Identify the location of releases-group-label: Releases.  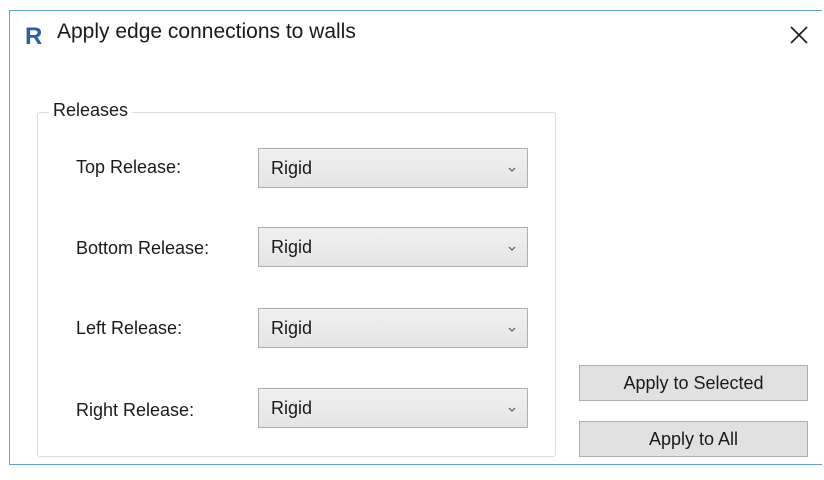
(91, 110).